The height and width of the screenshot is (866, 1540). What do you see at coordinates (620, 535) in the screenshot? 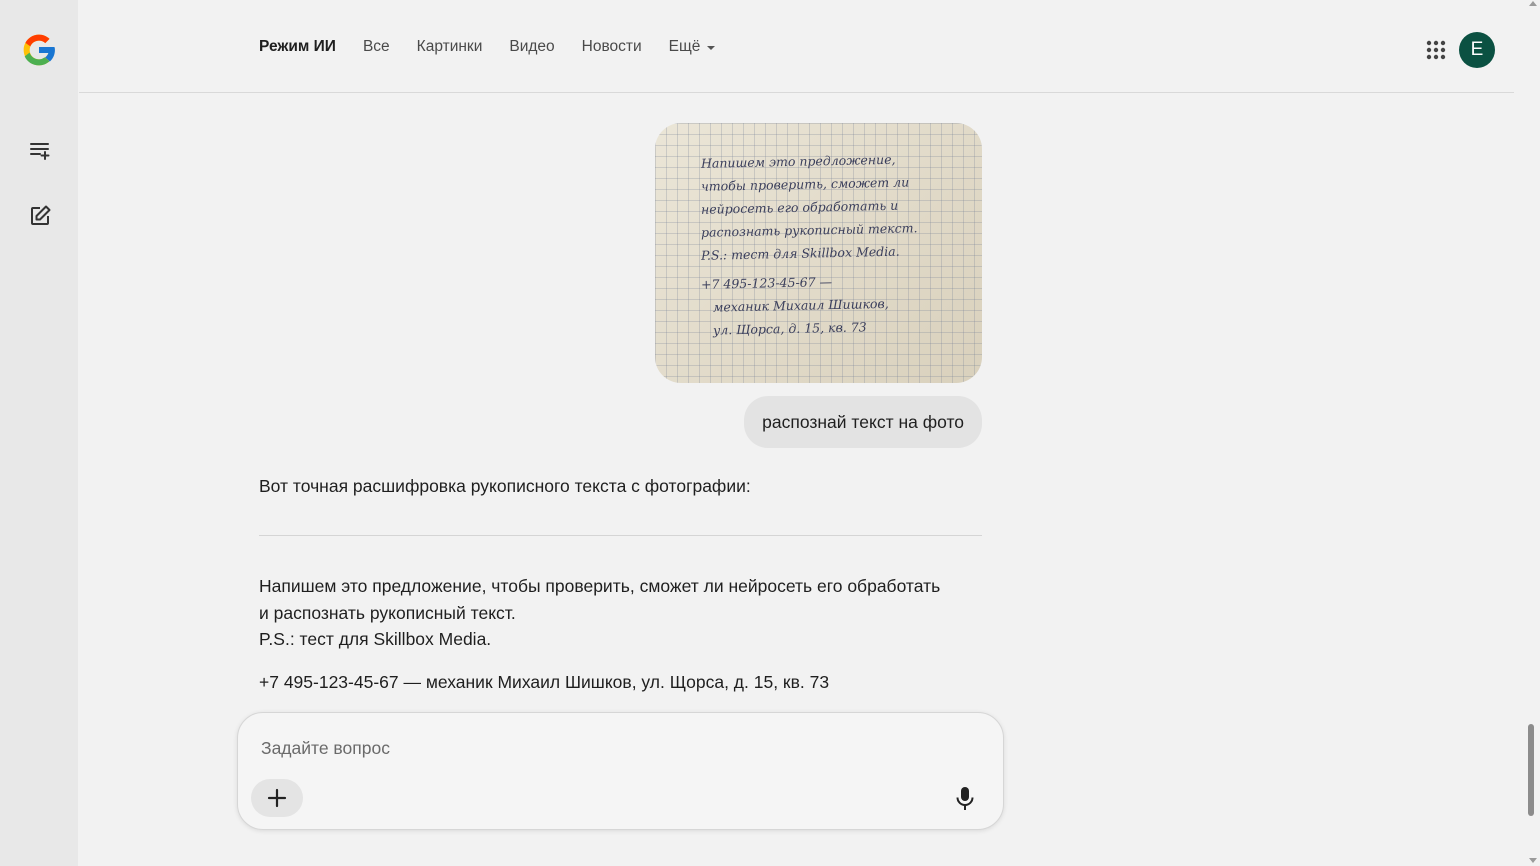
I see `divider` at bounding box center [620, 535].